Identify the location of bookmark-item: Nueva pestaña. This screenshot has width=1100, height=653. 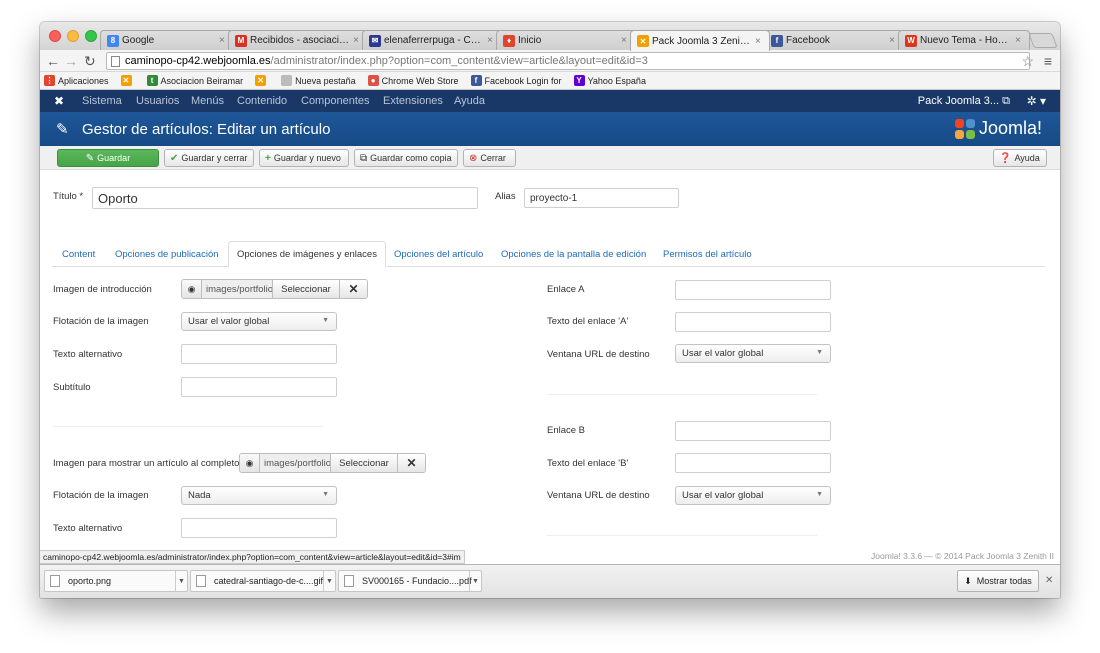
(318, 80).